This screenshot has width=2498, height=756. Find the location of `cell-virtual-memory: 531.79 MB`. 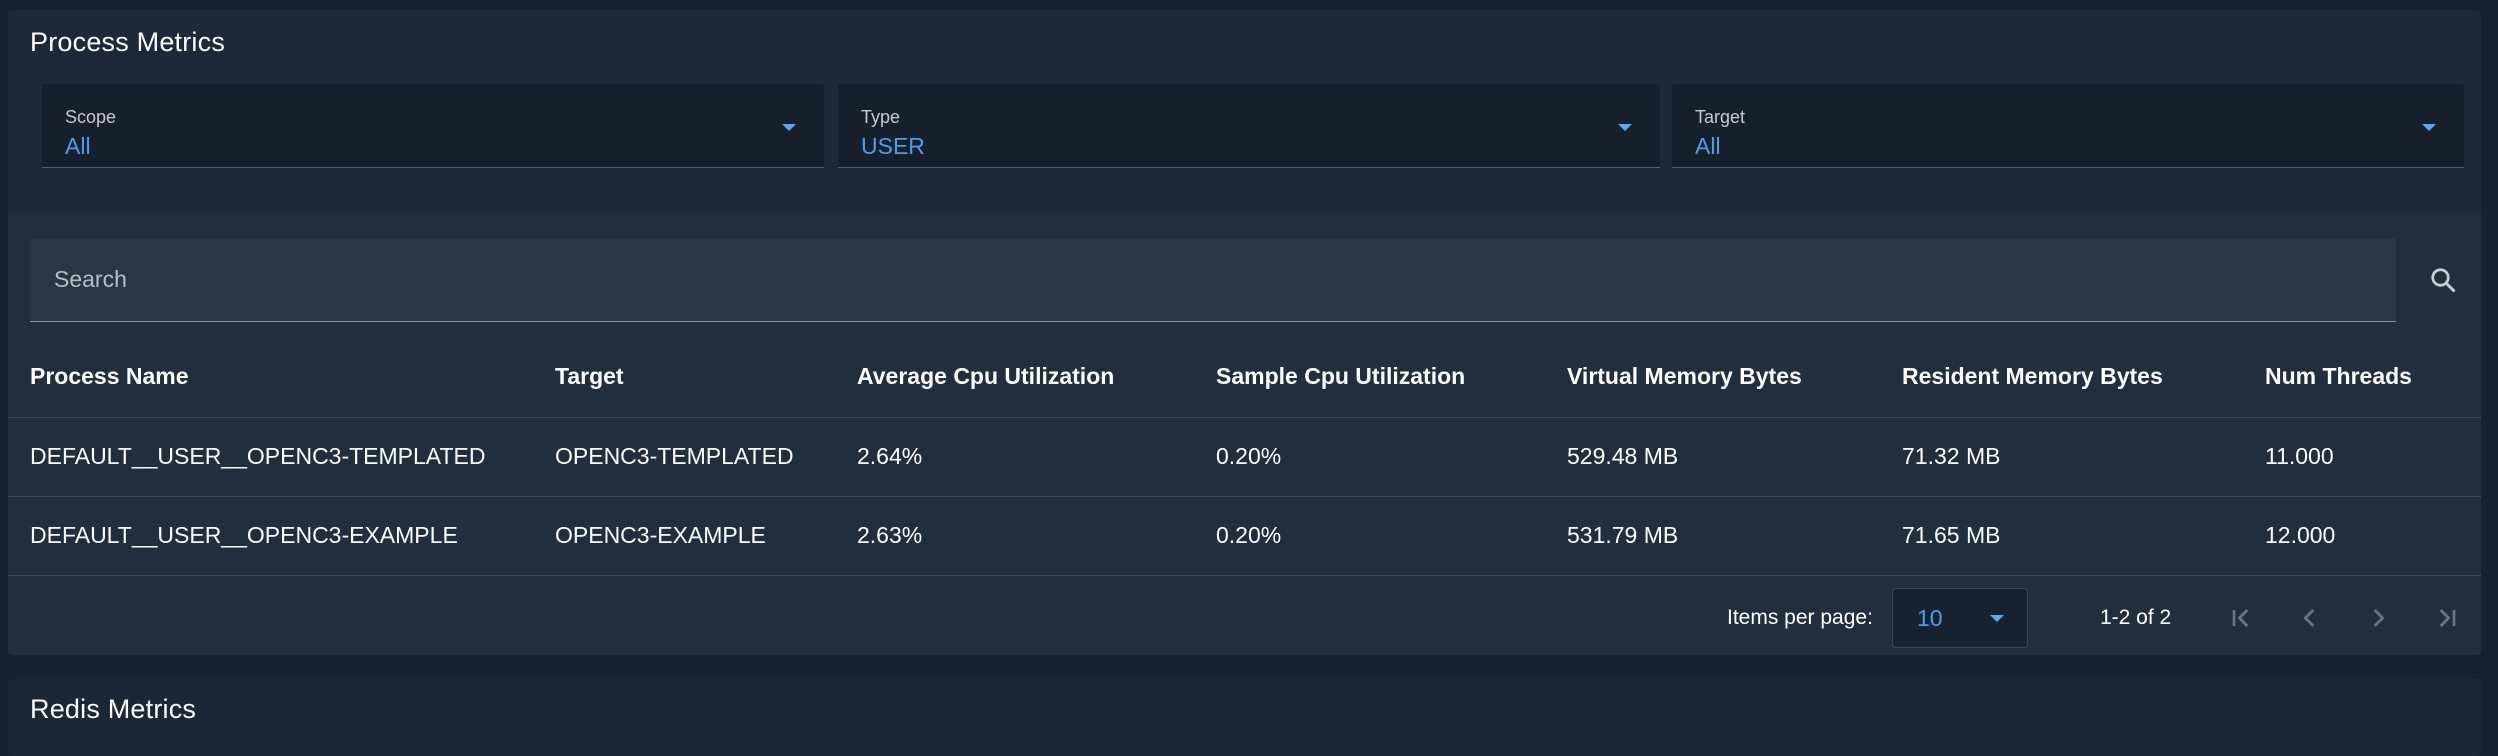

cell-virtual-memory: 531.79 MB is located at coordinates (1712, 536).